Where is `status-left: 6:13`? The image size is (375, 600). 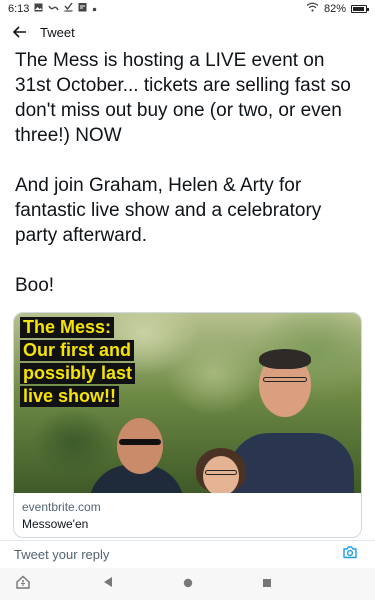 status-left: 6:13 is located at coordinates (52, 8).